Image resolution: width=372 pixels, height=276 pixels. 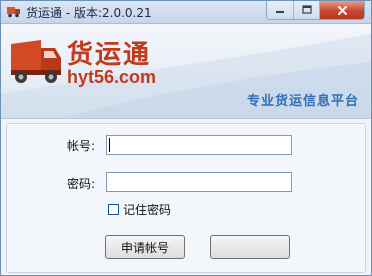 I want to click on window-title: 货运通 - 版本:2.0.0.21, so click(x=89, y=13).